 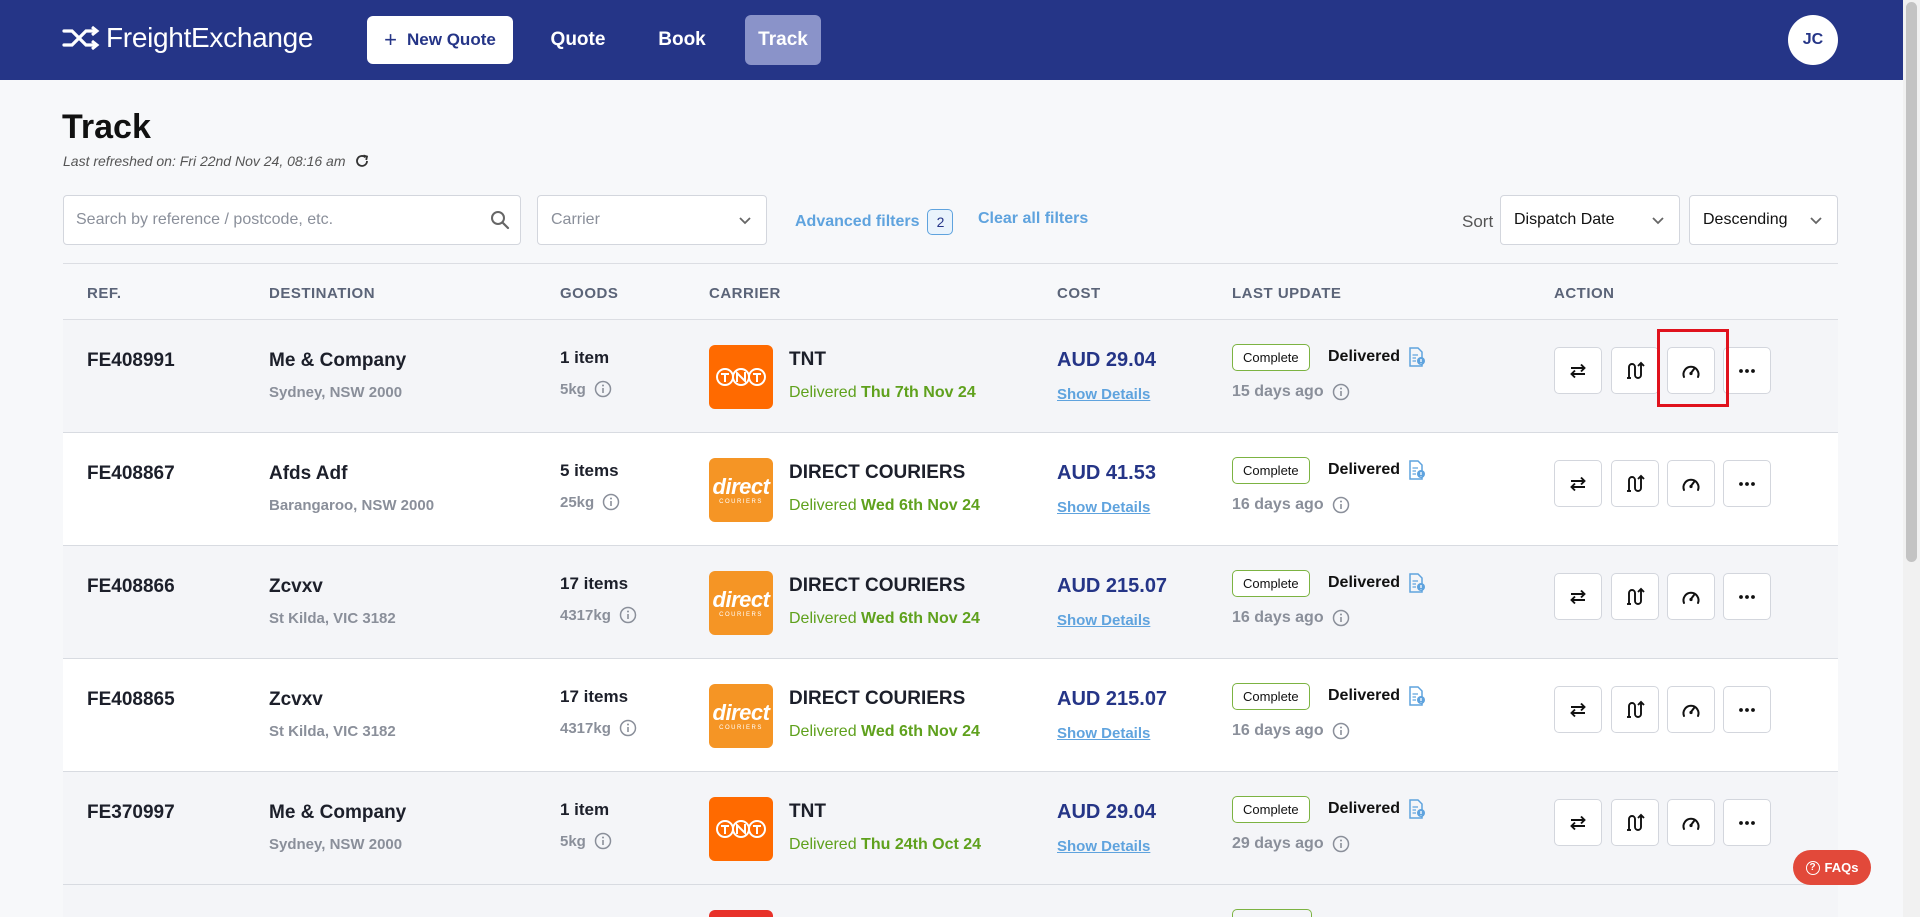 I want to click on shipment-ref: FE408866, so click(x=131, y=587).